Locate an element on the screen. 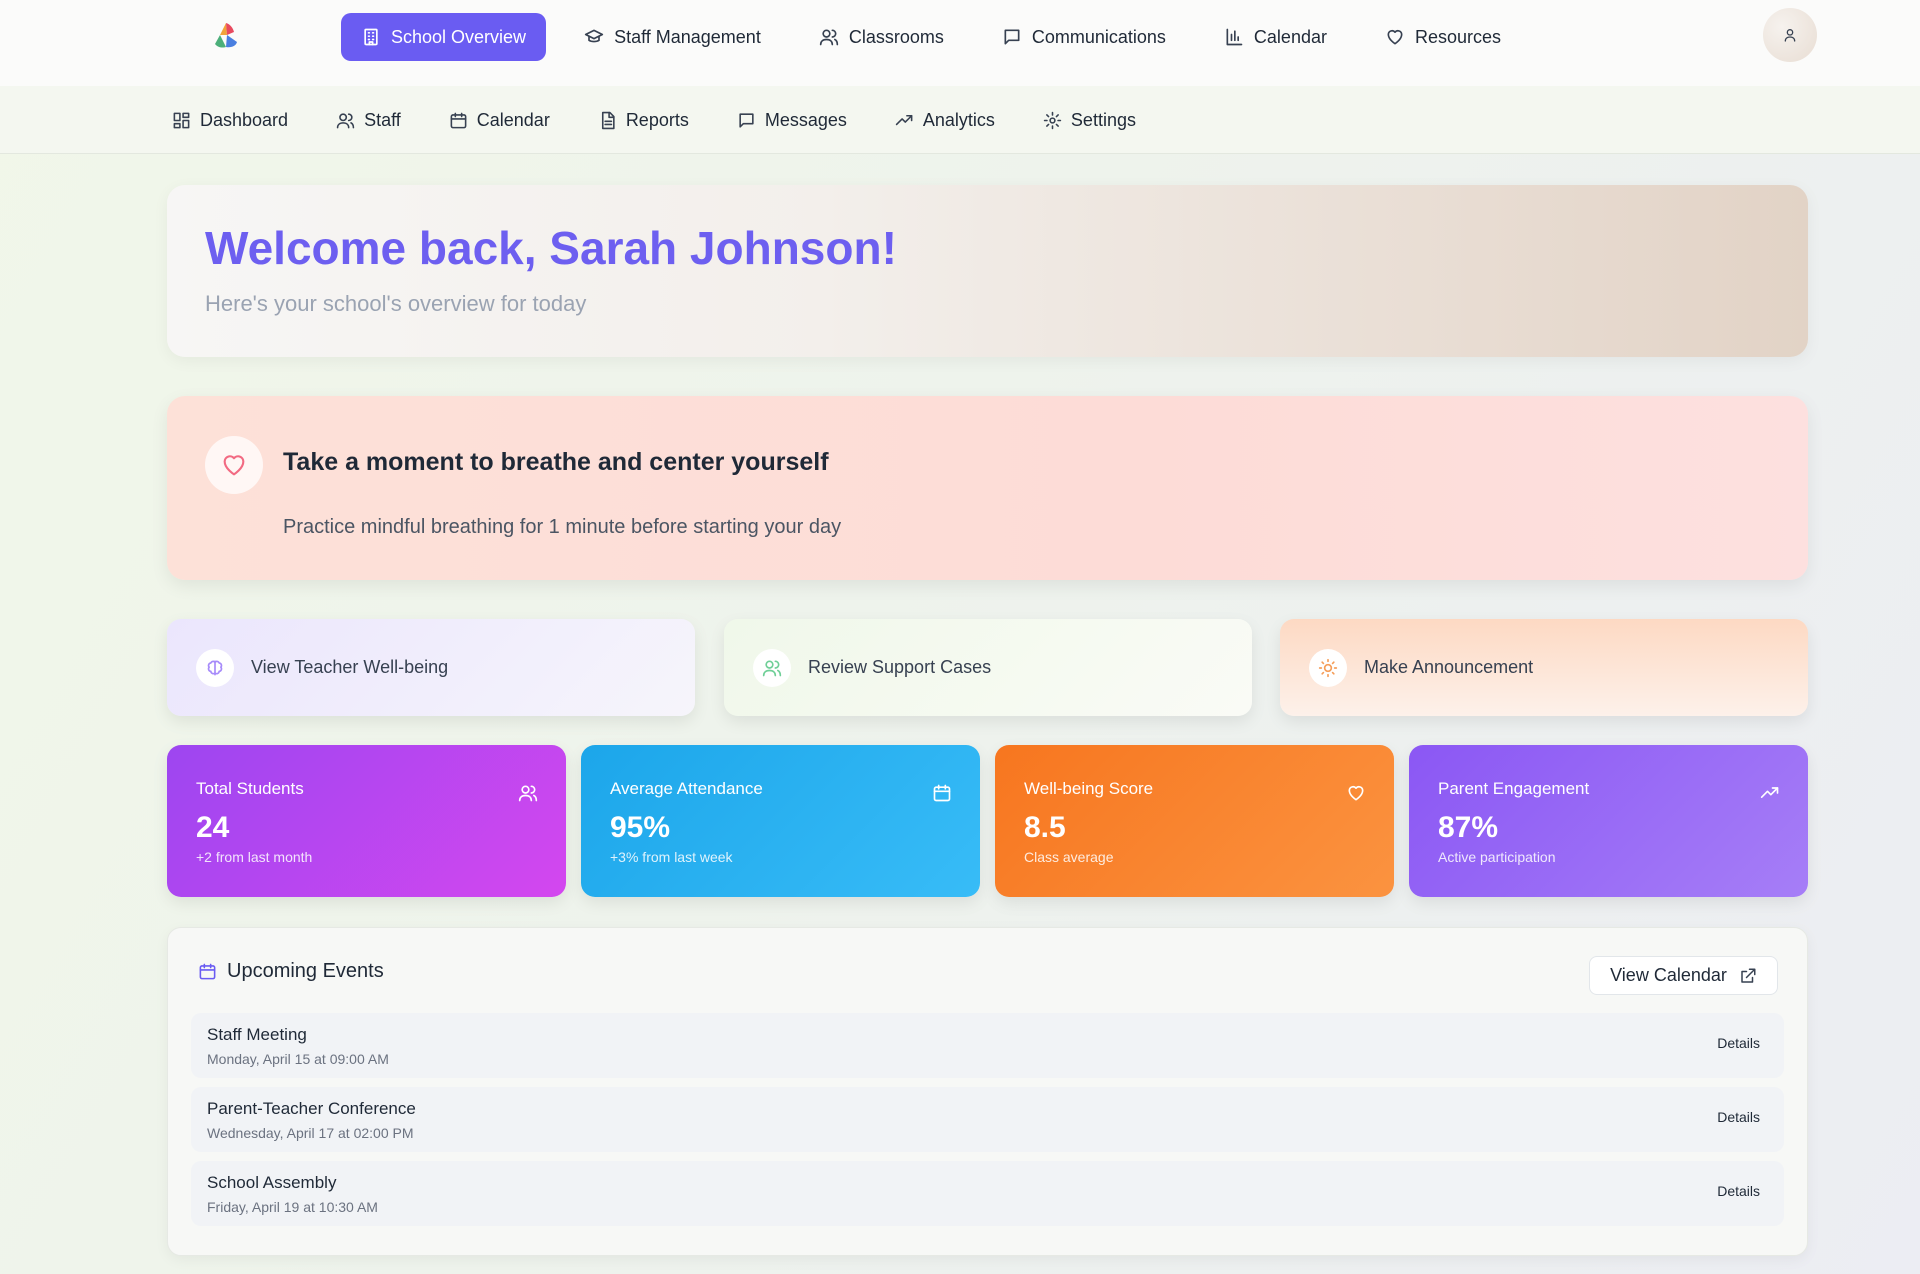  top-nav-staff-management: Staff Management is located at coordinates (672, 37).